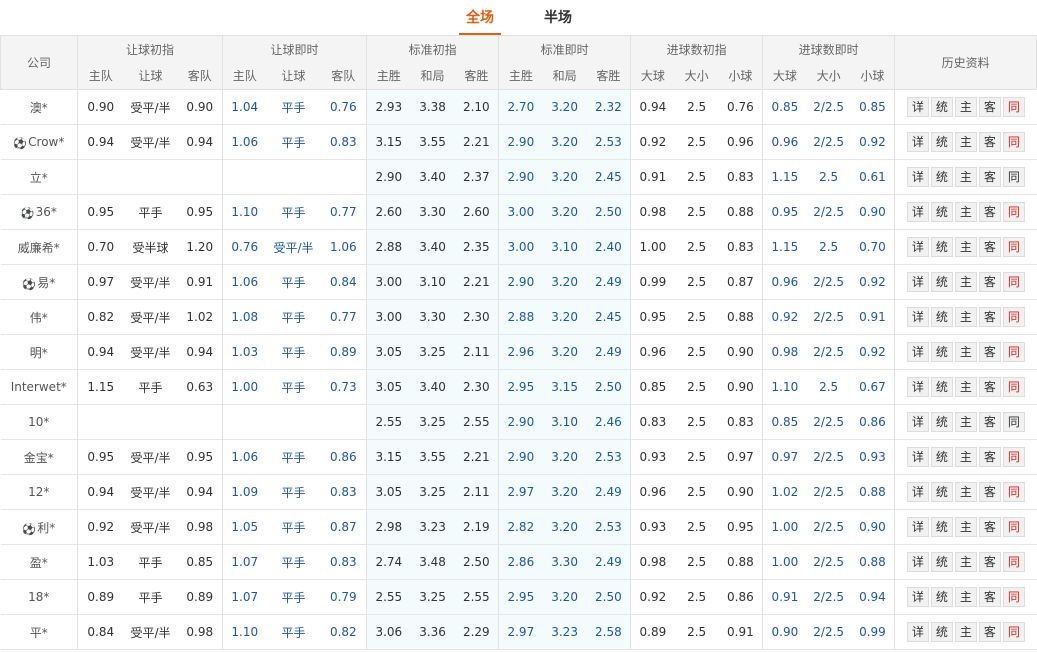  I want to click on odds-cell: 0.83, so click(343, 562).